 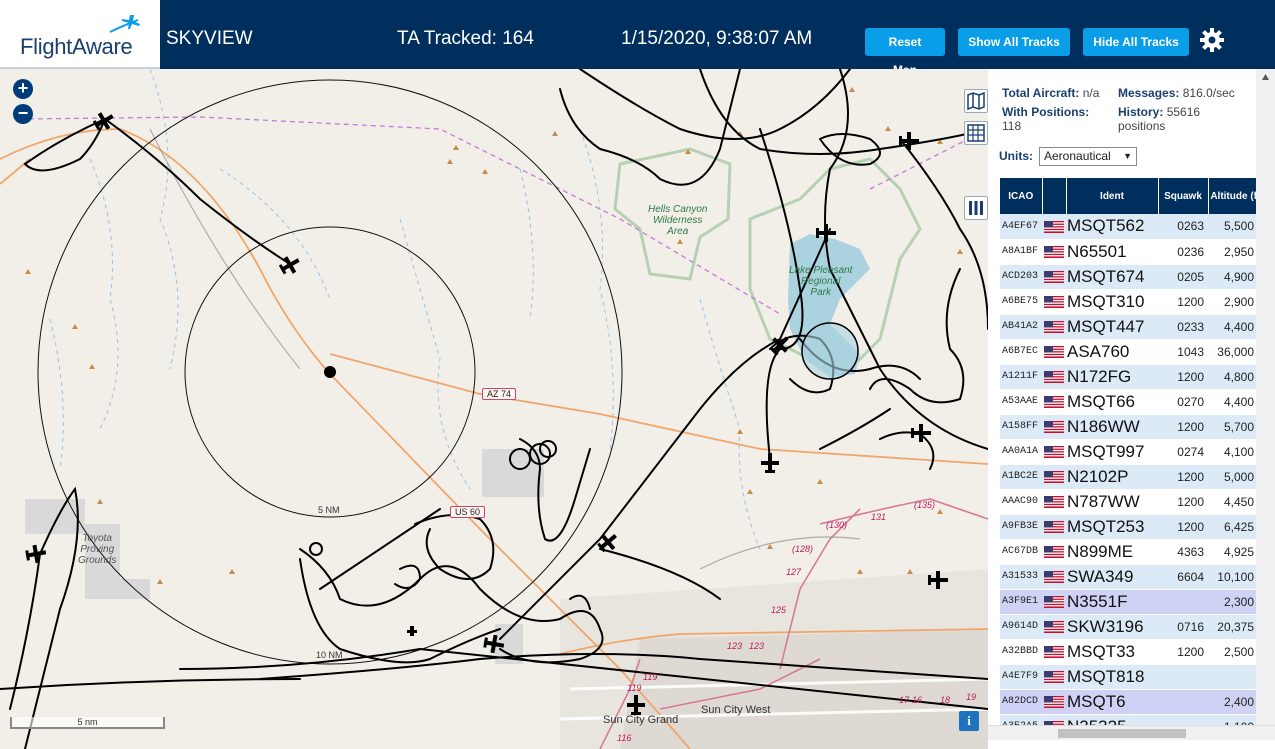 I want to click on history-stat: History: 55616 positions, so click(x=1159, y=119).